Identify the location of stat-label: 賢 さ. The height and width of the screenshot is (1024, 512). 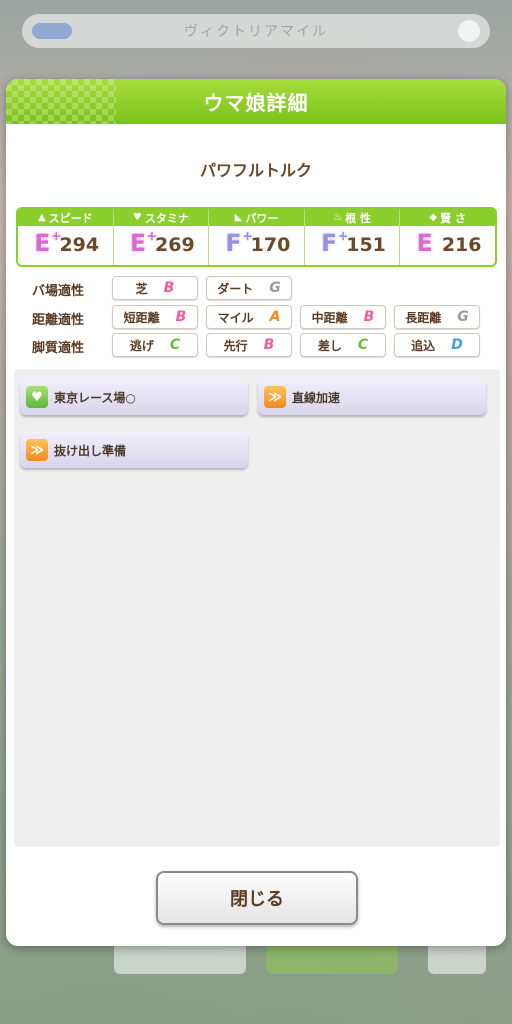
(453, 218).